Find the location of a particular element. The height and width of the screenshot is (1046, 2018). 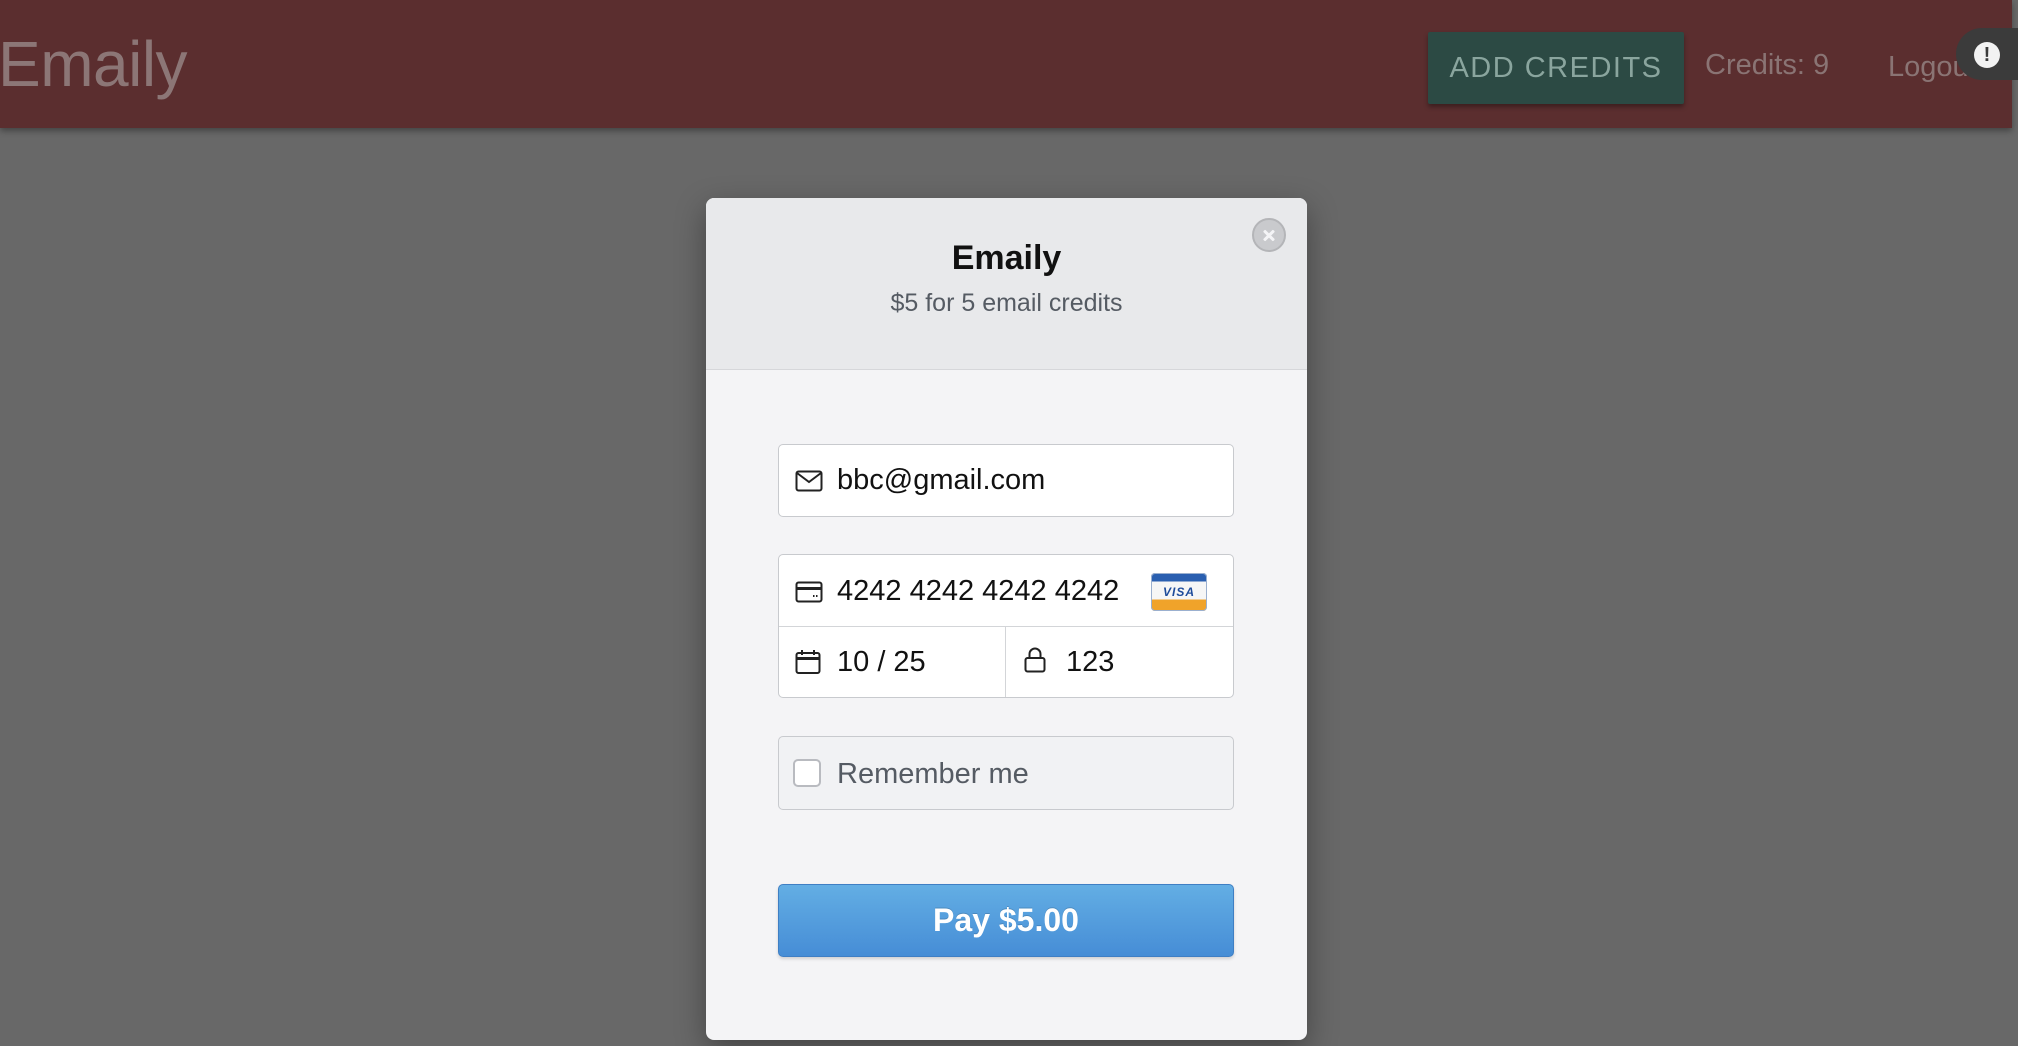

card-details-group: 4242 4242 4242 4242 VISA 10 / 25 123 is located at coordinates (1006, 626).